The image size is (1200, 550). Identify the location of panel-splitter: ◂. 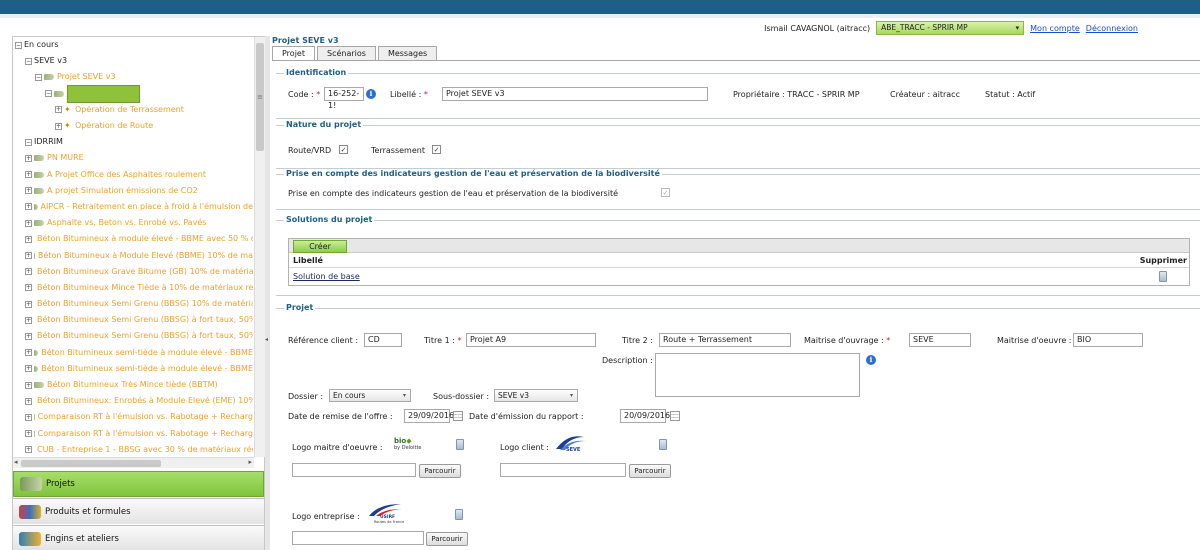
(267, 293).